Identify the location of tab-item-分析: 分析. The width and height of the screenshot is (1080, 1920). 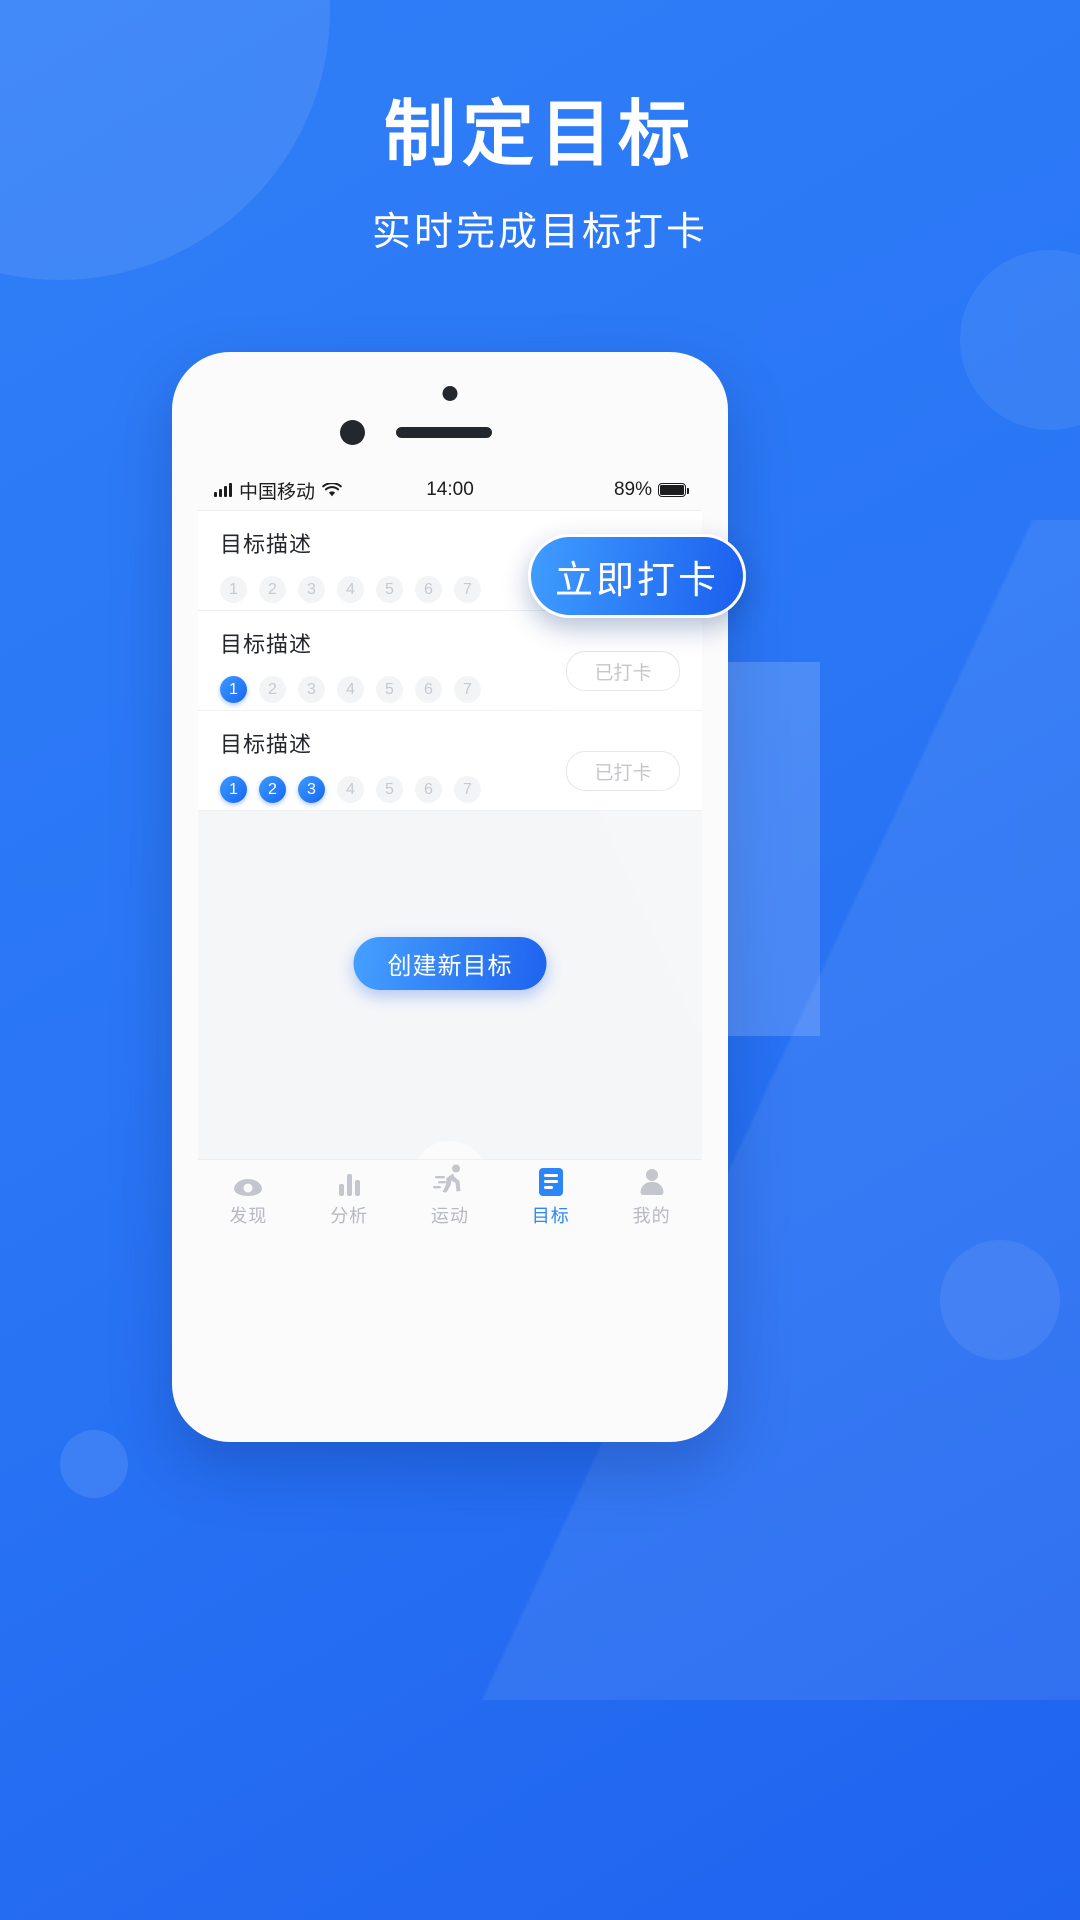
(349, 1198).